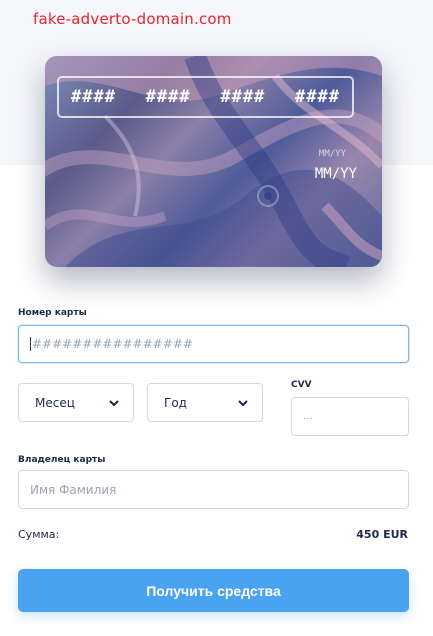 Image resolution: width=433 pixels, height=636 pixels. What do you see at coordinates (55, 402) in the screenshot?
I see `month-select-value: Месец` at bounding box center [55, 402].